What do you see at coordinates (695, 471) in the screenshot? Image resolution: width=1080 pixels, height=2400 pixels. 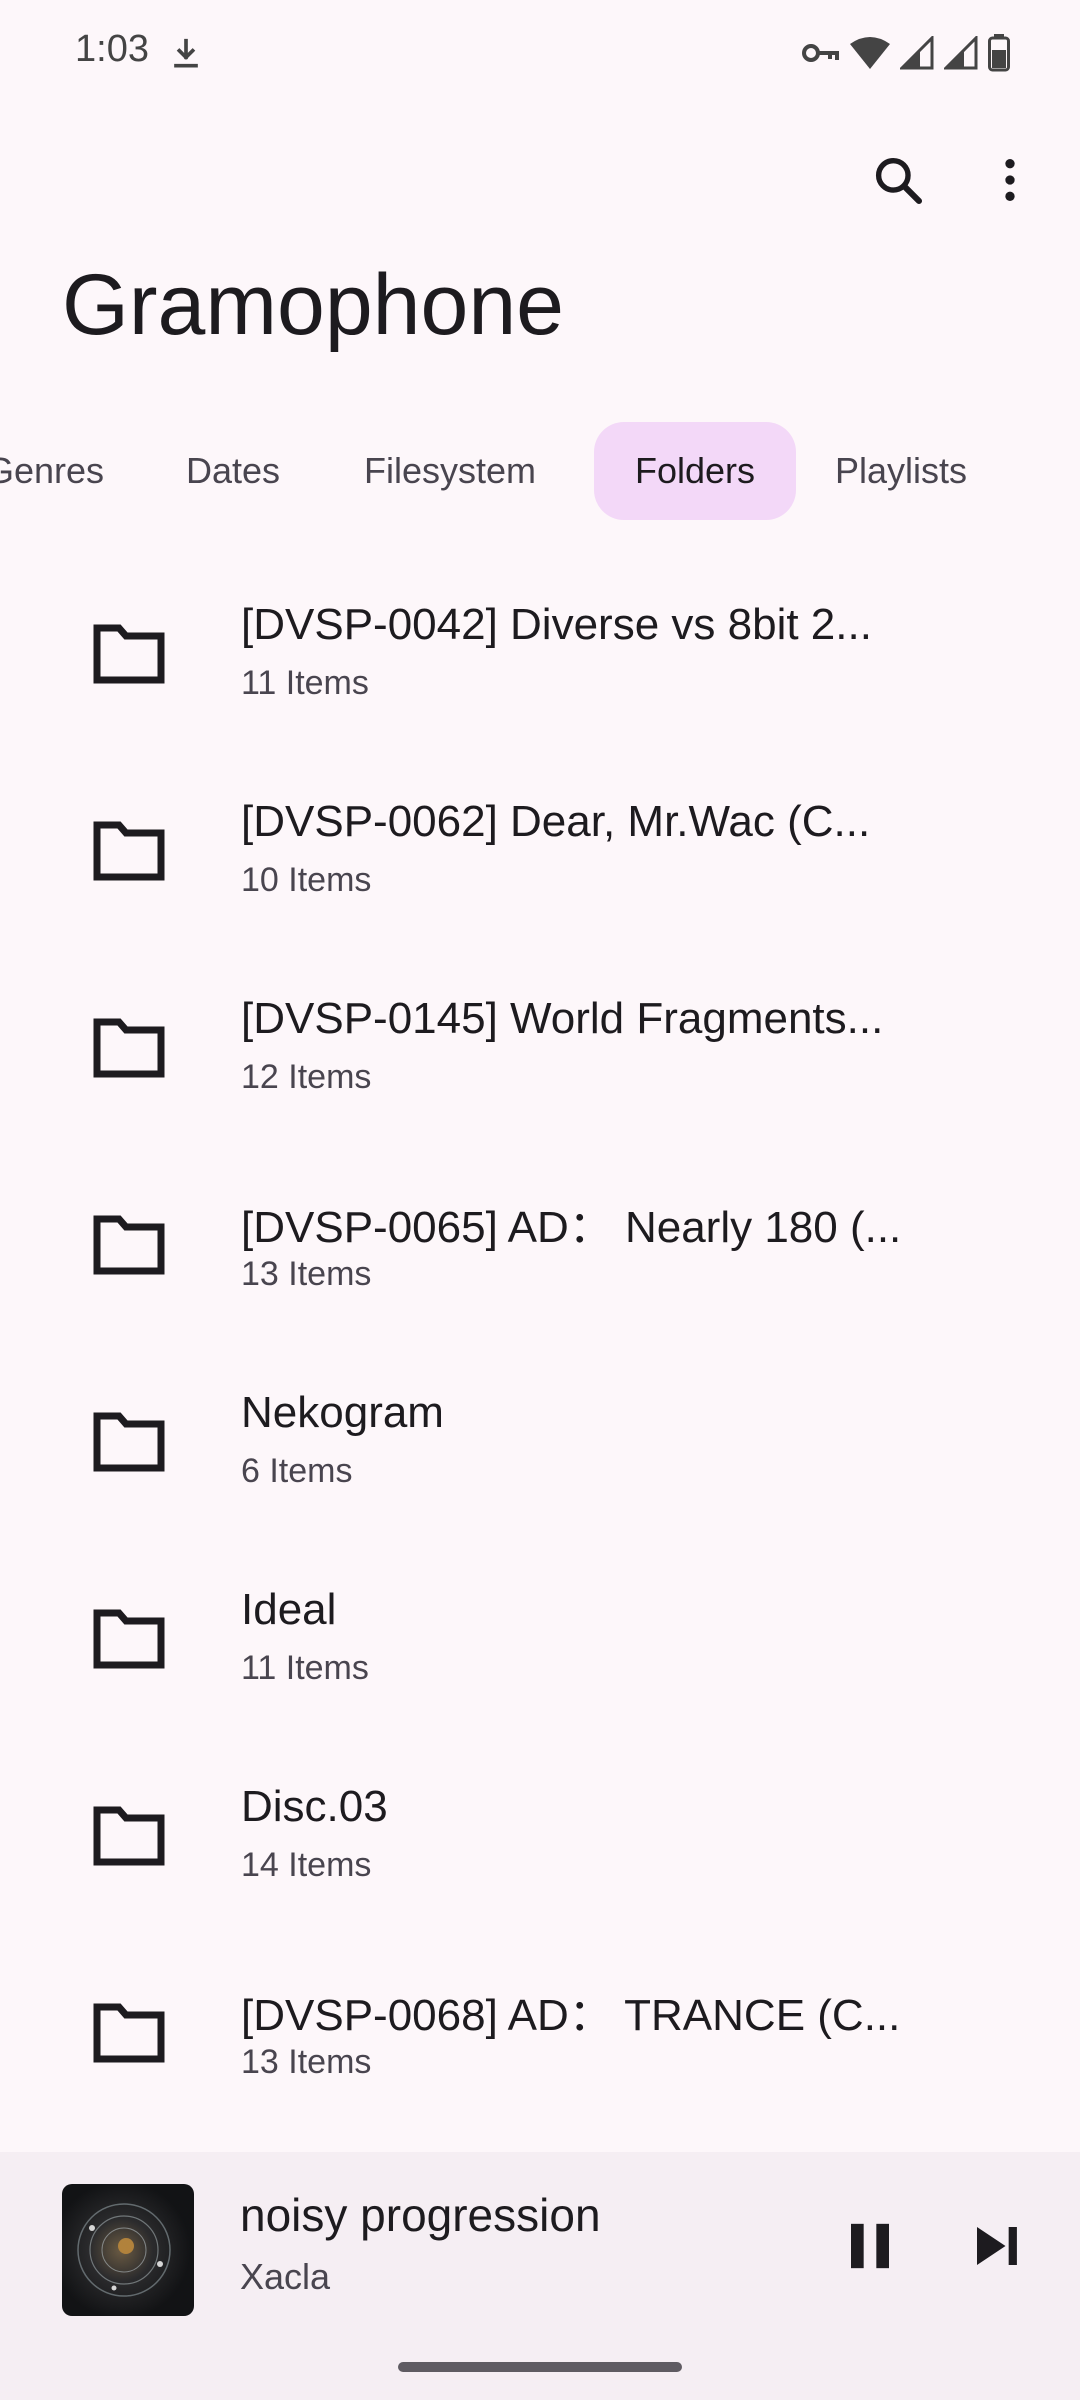 I see `tab-folders: Folders` at bounding box center [695, 471].